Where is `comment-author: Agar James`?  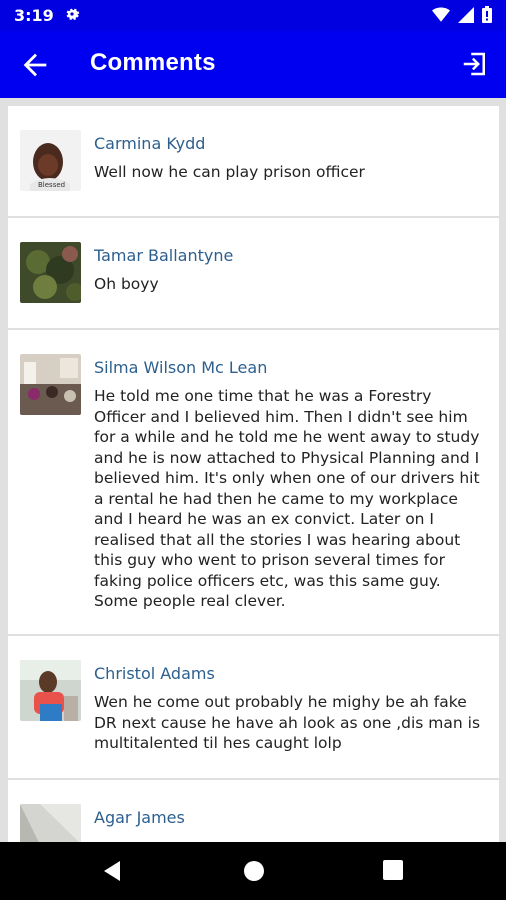 comment-author: Agar James is located at coordinates (139, 817).